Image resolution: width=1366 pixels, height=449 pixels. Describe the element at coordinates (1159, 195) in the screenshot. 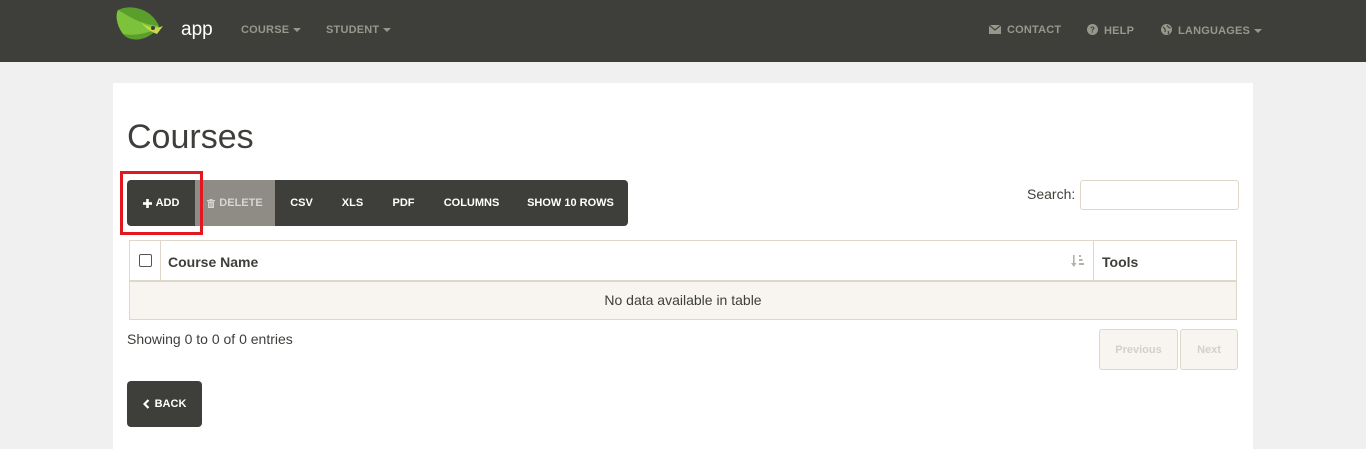

I see `search-input` at that location.